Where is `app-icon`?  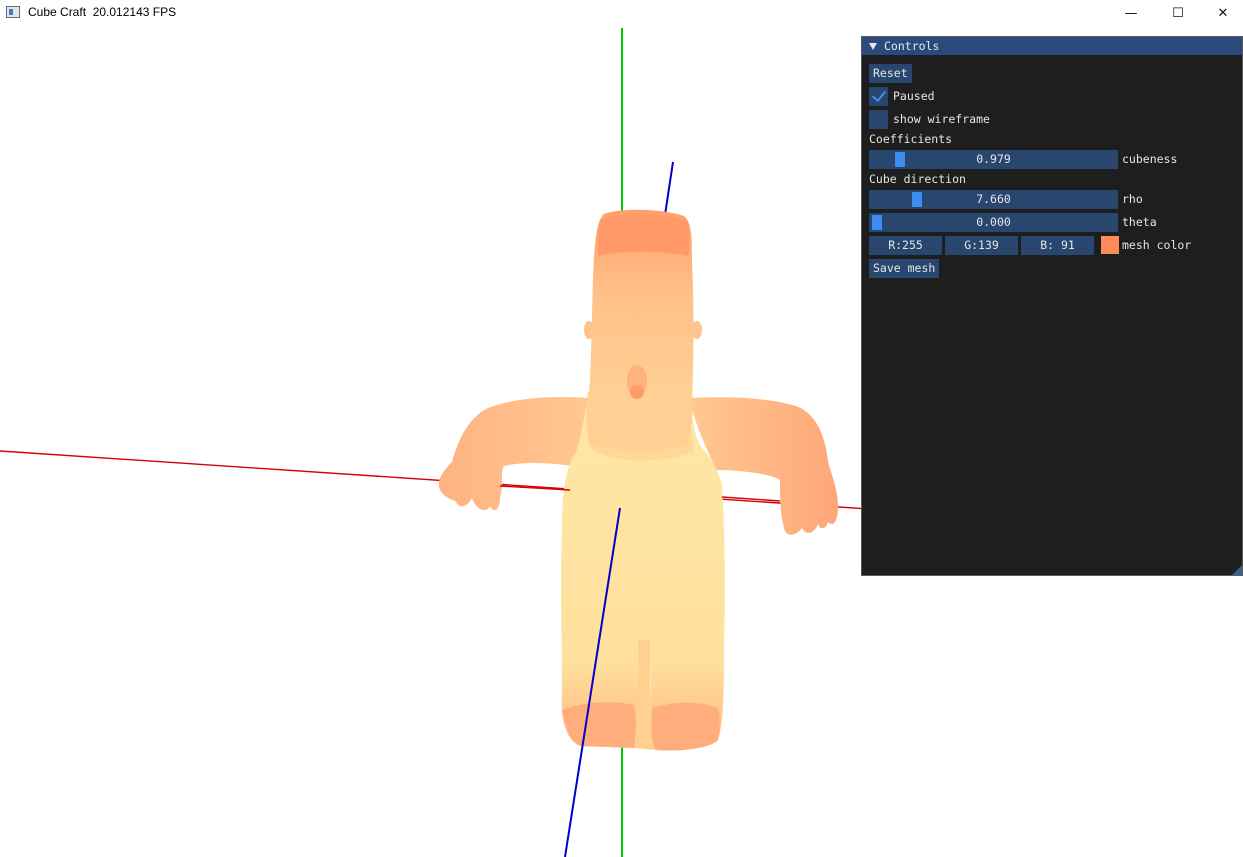 app-icon is located at coordinates (13, 12).